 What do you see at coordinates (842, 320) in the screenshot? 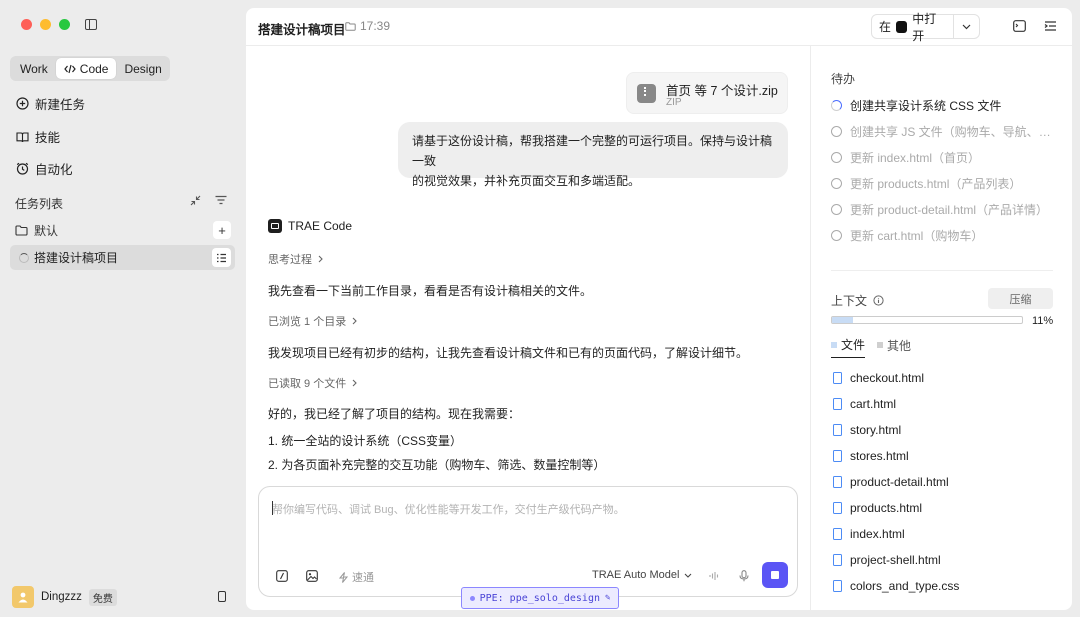
I see `context-progress-fill` at bounding box center [842, 320].